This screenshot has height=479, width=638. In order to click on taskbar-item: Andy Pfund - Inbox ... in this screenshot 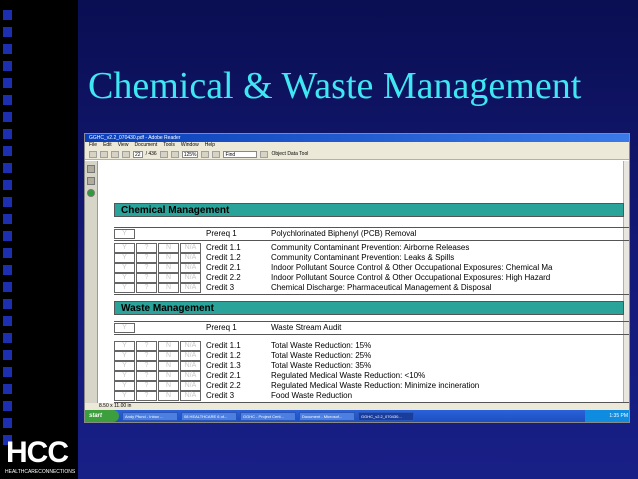, I will do `click(150, 416)`.